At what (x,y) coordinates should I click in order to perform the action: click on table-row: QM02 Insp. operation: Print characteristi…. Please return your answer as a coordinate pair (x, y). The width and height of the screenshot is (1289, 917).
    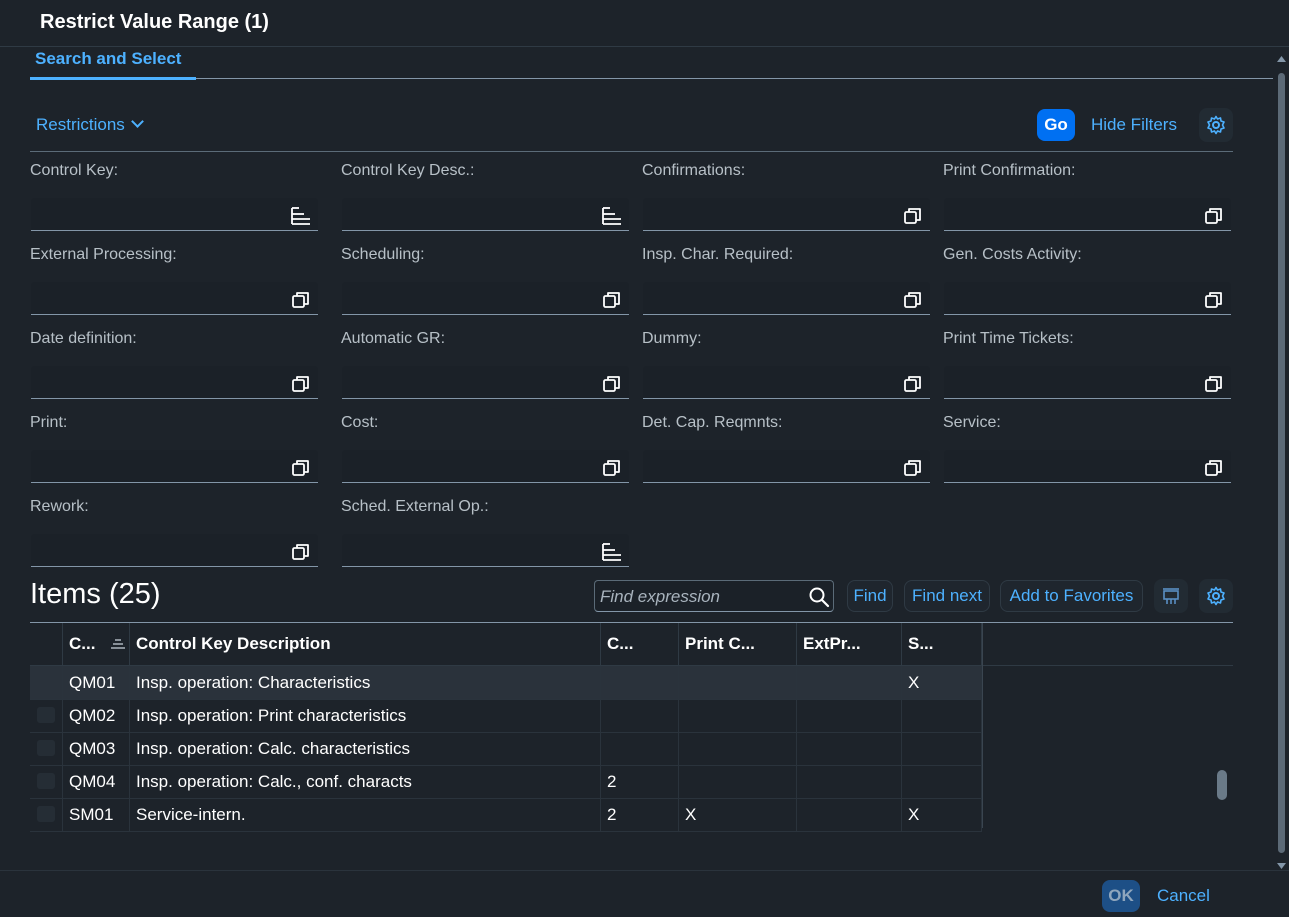
    Looking at the image, I should click on (506, 716).